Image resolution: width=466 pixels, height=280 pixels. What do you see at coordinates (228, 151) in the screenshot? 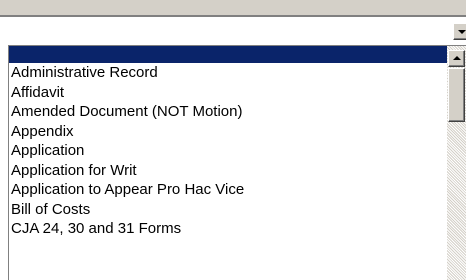
I see `list-item: Application` at bounding box center [228, 151].